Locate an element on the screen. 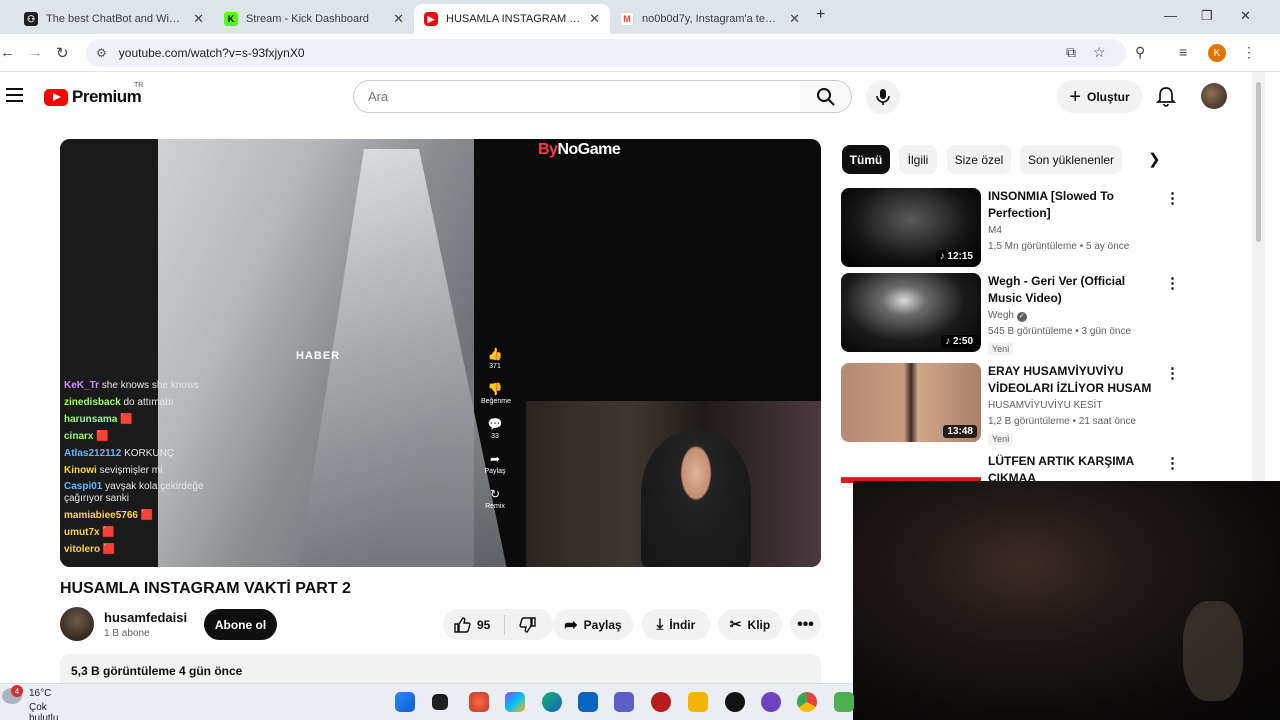  chat-message: 🟥 is located at coordinates (147, 515).